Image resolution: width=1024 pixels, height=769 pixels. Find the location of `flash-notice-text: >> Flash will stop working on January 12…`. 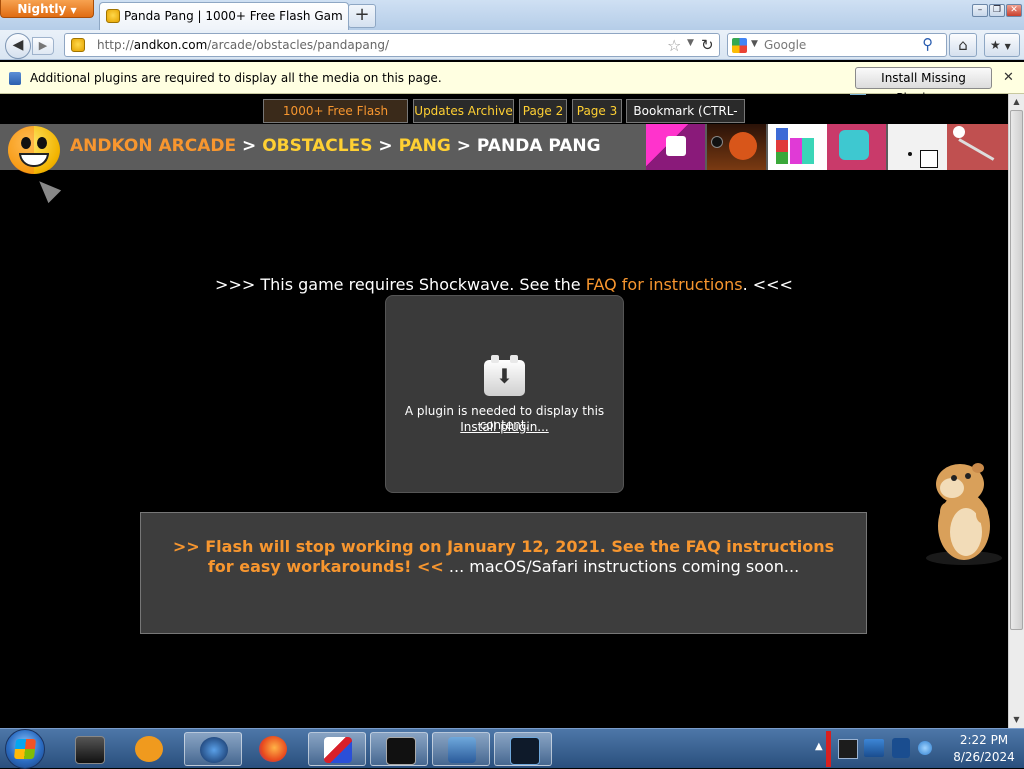

flash-notice-text: >> Flash will stop working on January 12… is located at coordinates (503, 557).